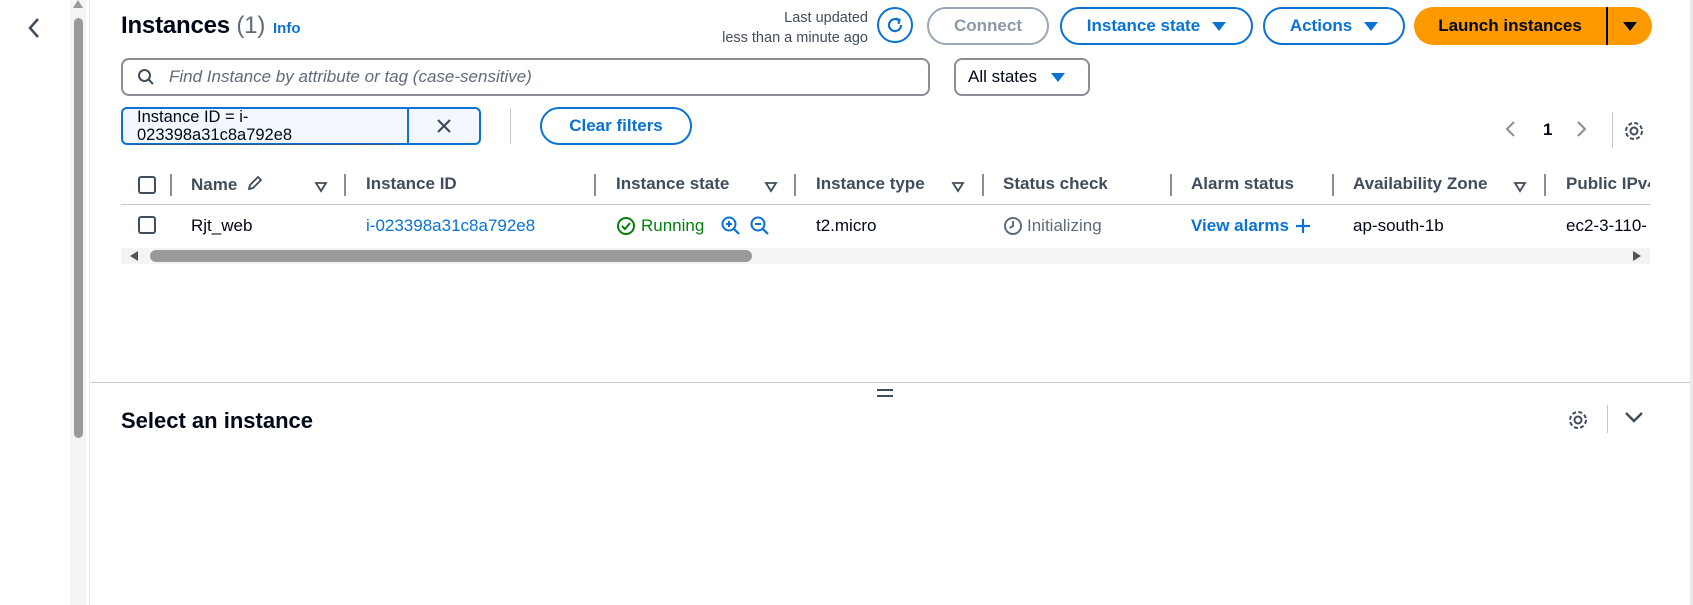 This screenshot has height=605, width=1693. I want to click on clear-filters-button: Clear filters, so click(616, 126).